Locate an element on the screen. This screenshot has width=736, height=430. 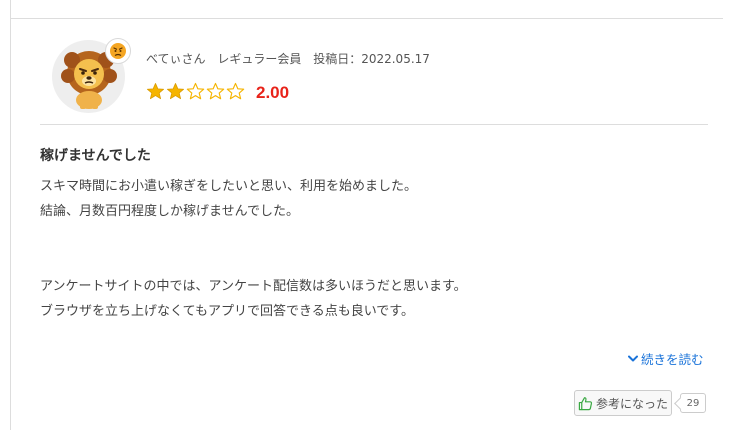
review-body-line: アンケートサイトの中では、アンケート配信数は多いほうだと思います。 is located at coordinates (253, 286).